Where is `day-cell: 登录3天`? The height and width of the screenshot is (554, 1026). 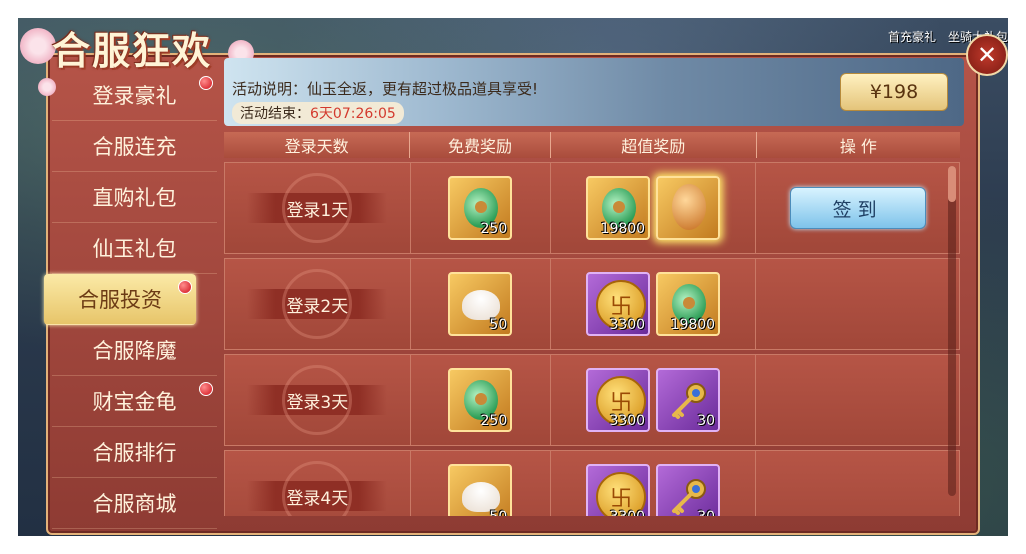 day-cell: 登录3天 is located at coordinates (318, 400).